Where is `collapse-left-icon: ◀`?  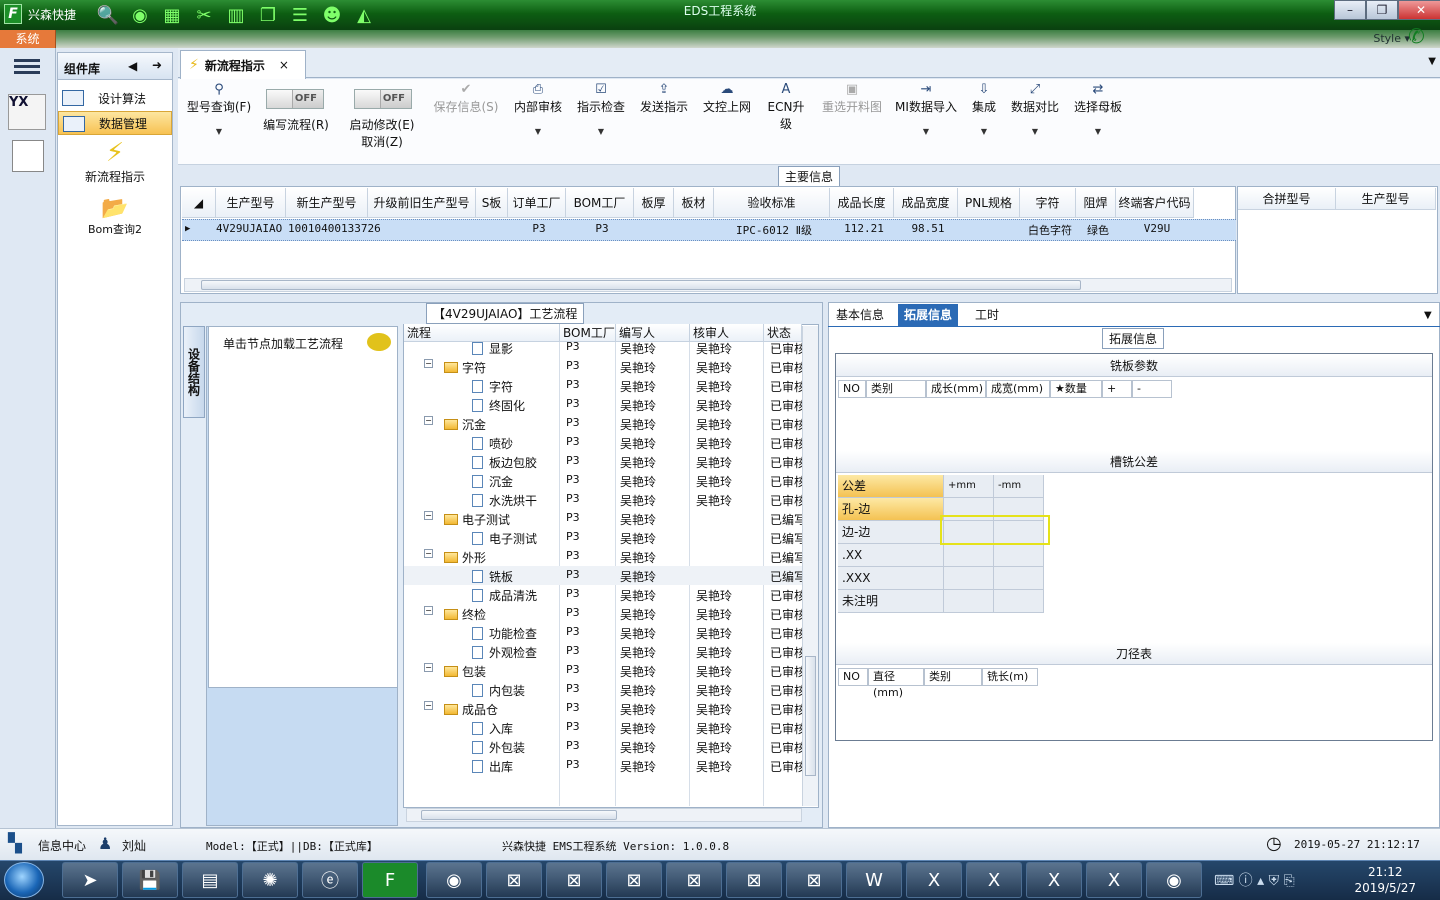
collapse-left-icon: ◀ is located at coordinates (132, 66).